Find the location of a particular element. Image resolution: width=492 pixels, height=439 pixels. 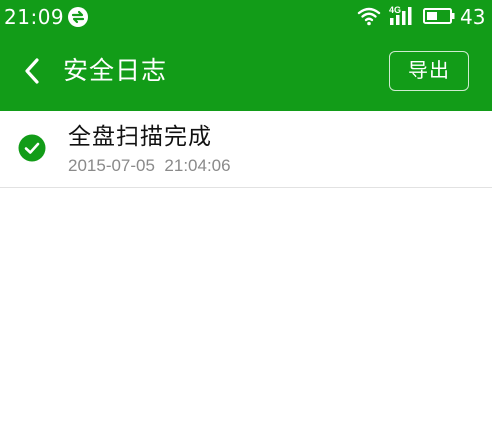

status-bar: 21:09 4G 43 is located at coordinates (246, 17).